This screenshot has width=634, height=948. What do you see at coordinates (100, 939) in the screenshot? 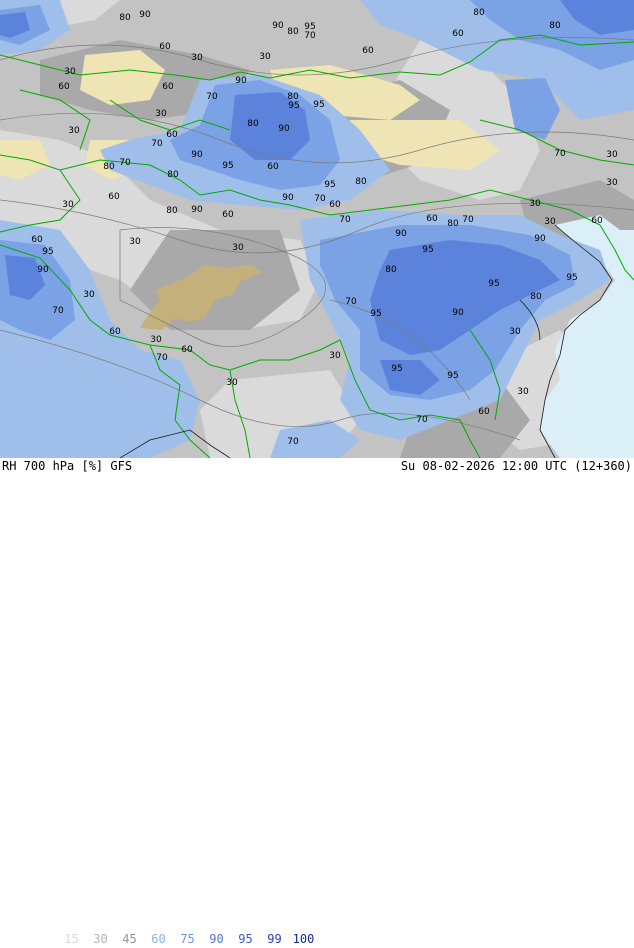
I see `legend-value: 30` at bounding box center [100, 939].